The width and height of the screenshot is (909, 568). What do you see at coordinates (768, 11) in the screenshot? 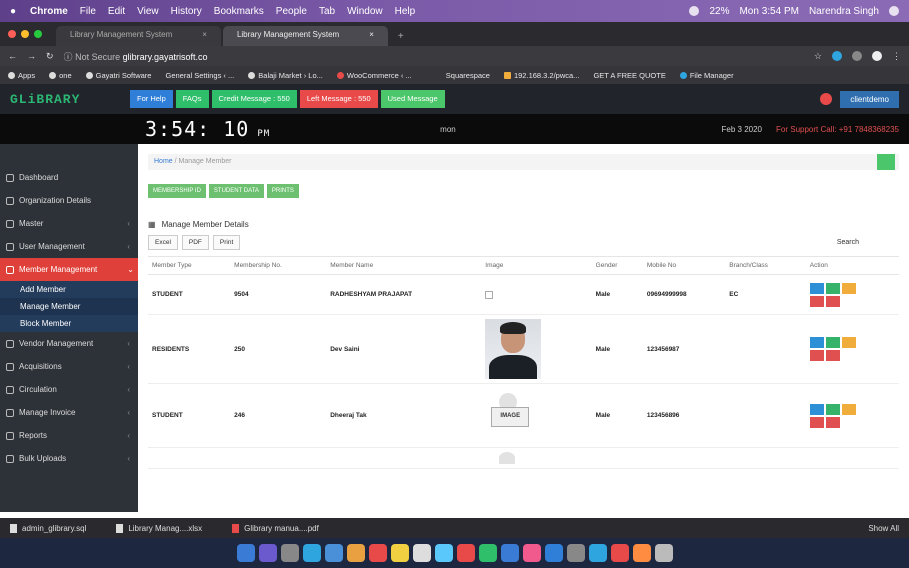
I see `menubar-clock: Mon 3:54 PM` at bounding box center [768, 11].